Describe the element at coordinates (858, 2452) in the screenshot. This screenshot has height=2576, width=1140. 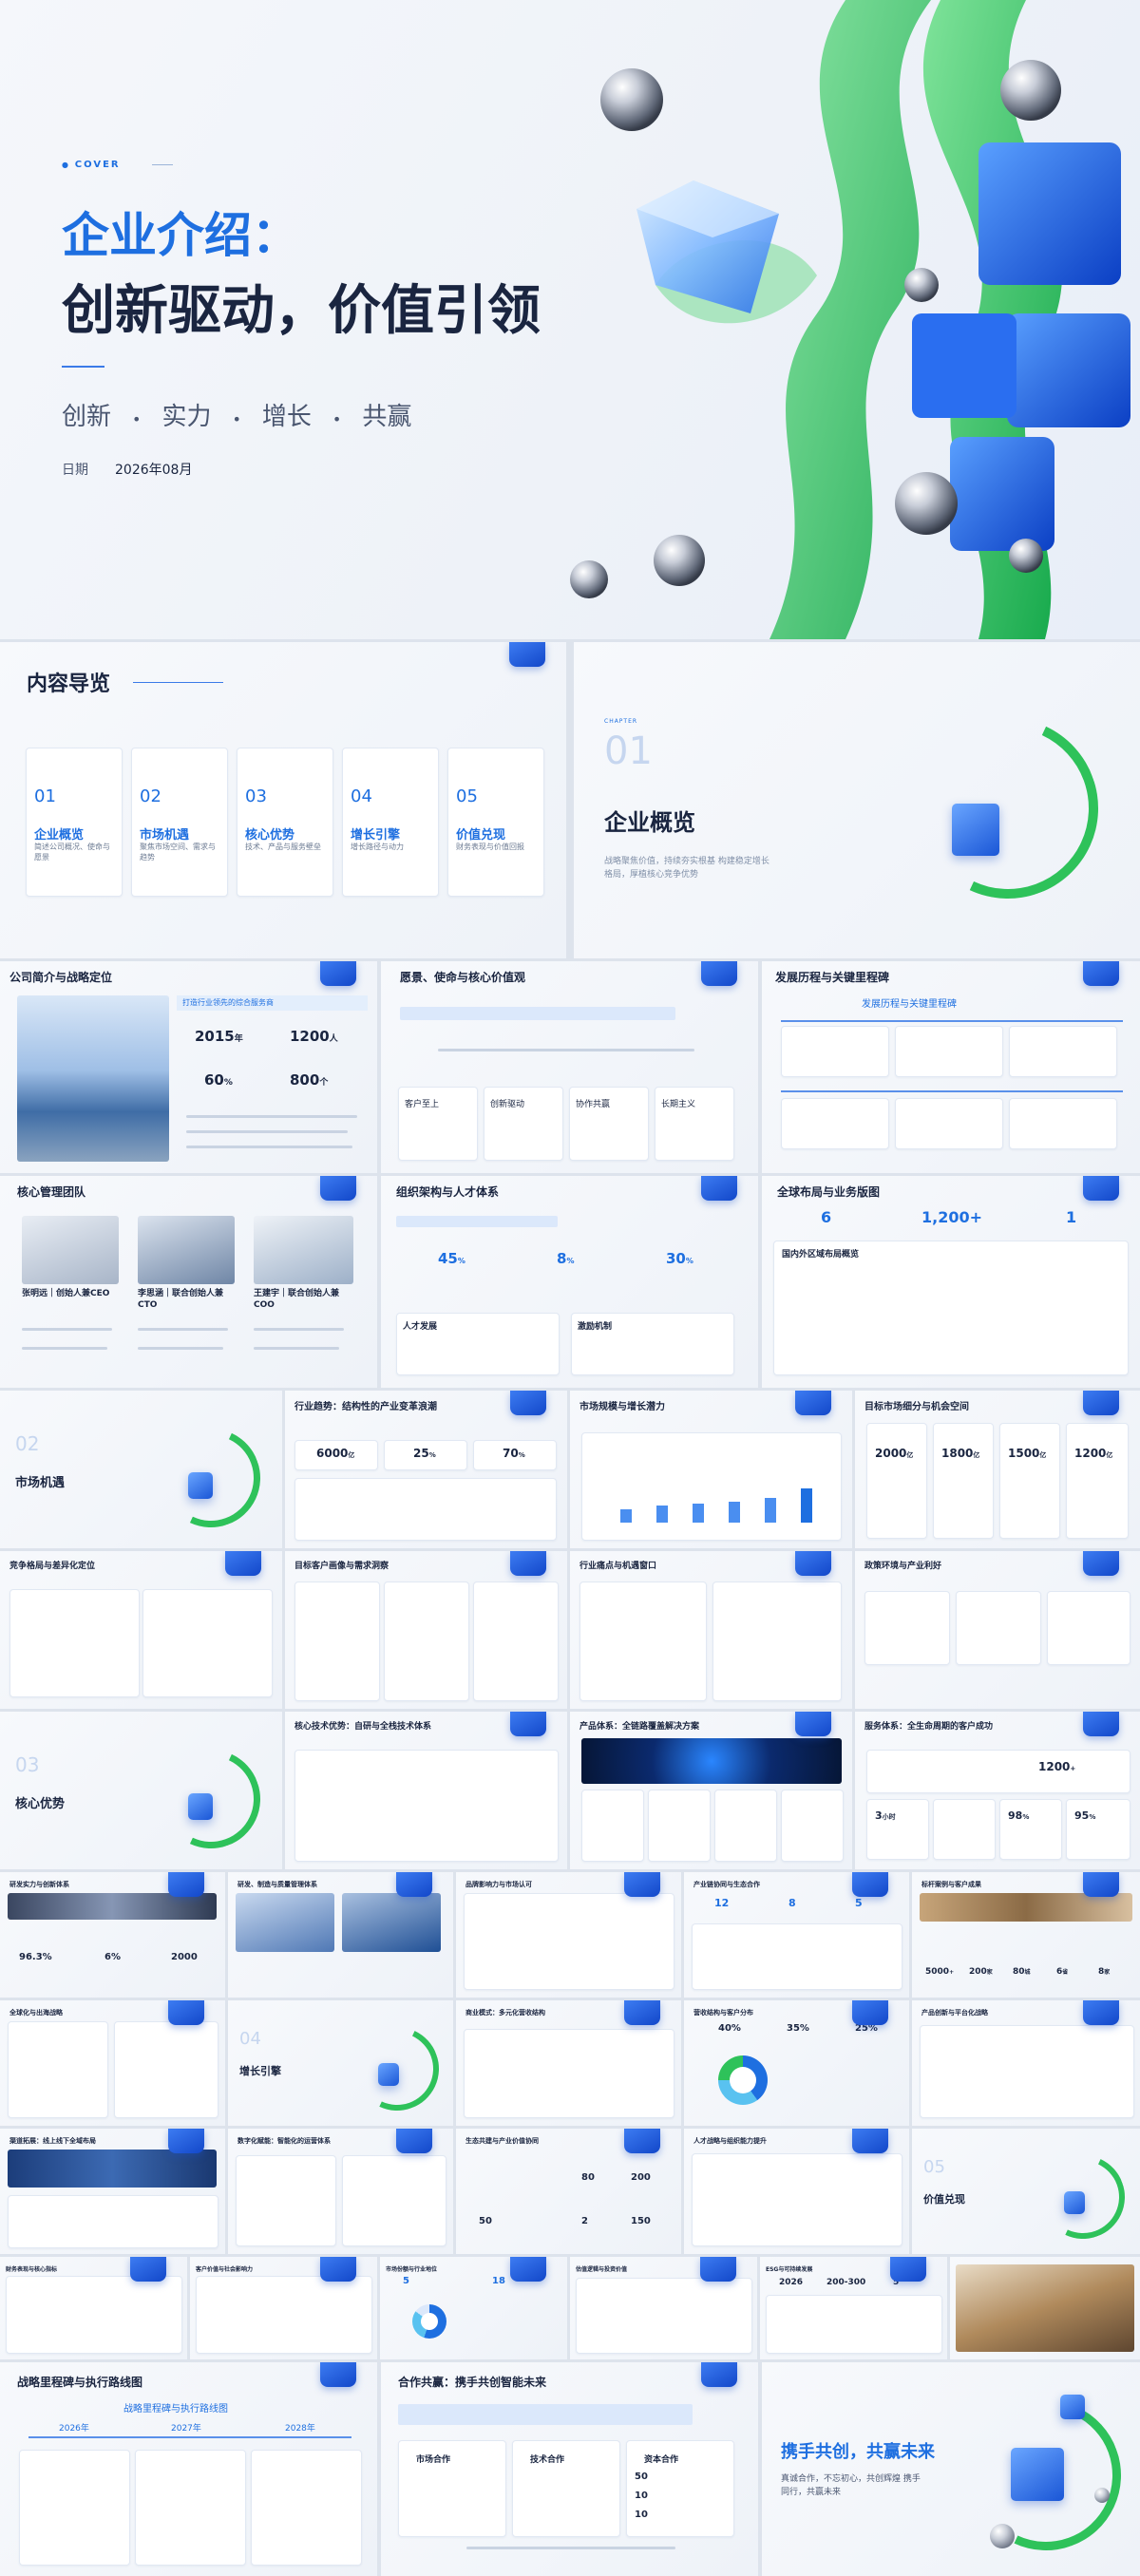
I see `closing-title: 携手共创，共赢未来` at that location.